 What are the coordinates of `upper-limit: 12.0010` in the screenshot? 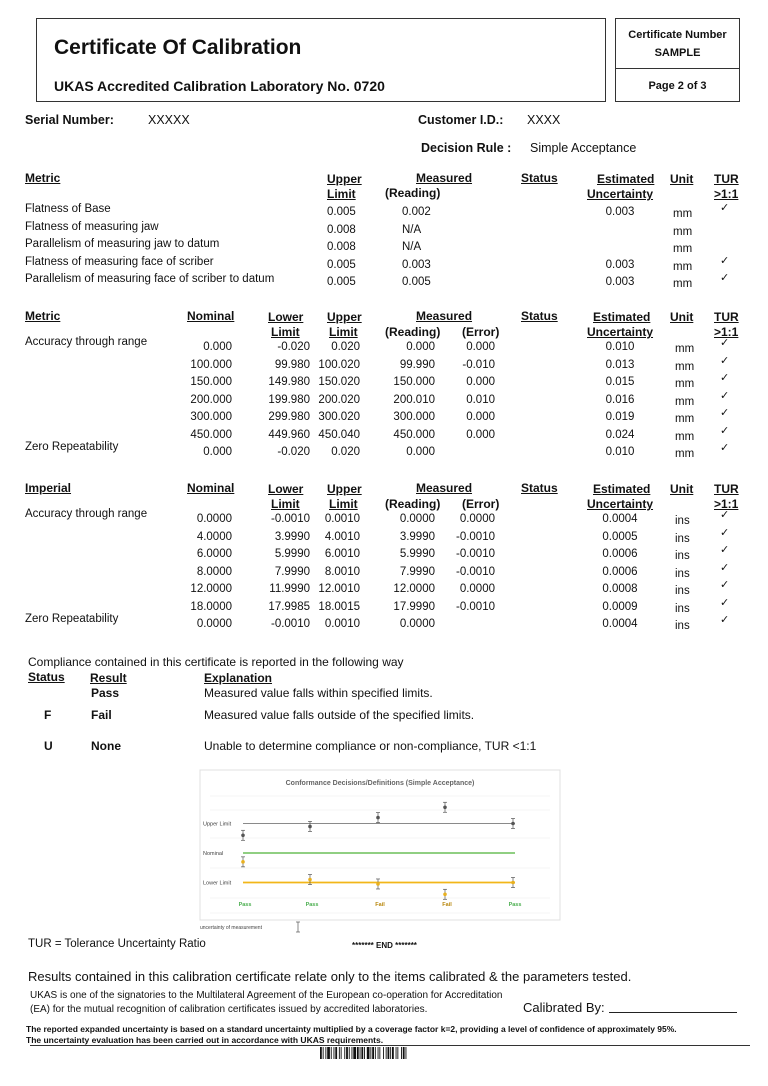 It's located at (339, 589).